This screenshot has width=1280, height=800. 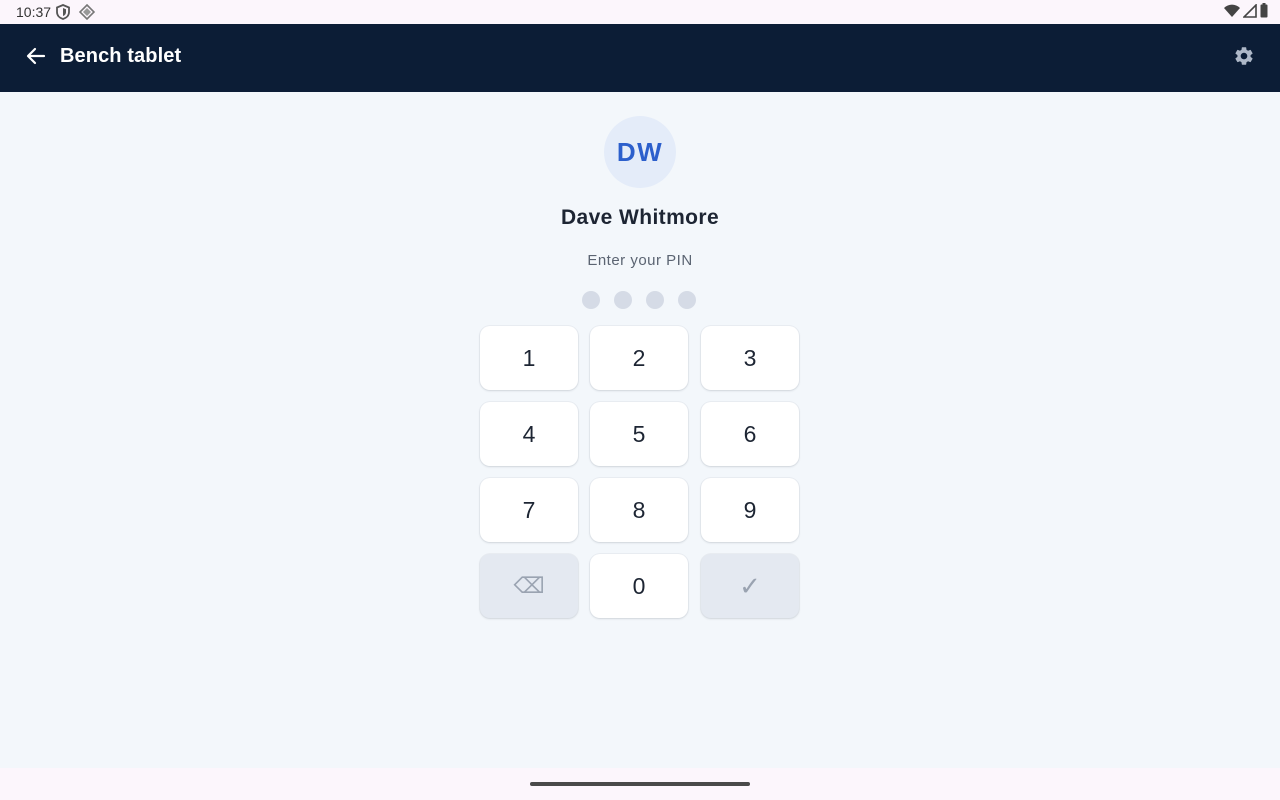 I want to click on check-icon: ✓, so click(x=750, y=585).